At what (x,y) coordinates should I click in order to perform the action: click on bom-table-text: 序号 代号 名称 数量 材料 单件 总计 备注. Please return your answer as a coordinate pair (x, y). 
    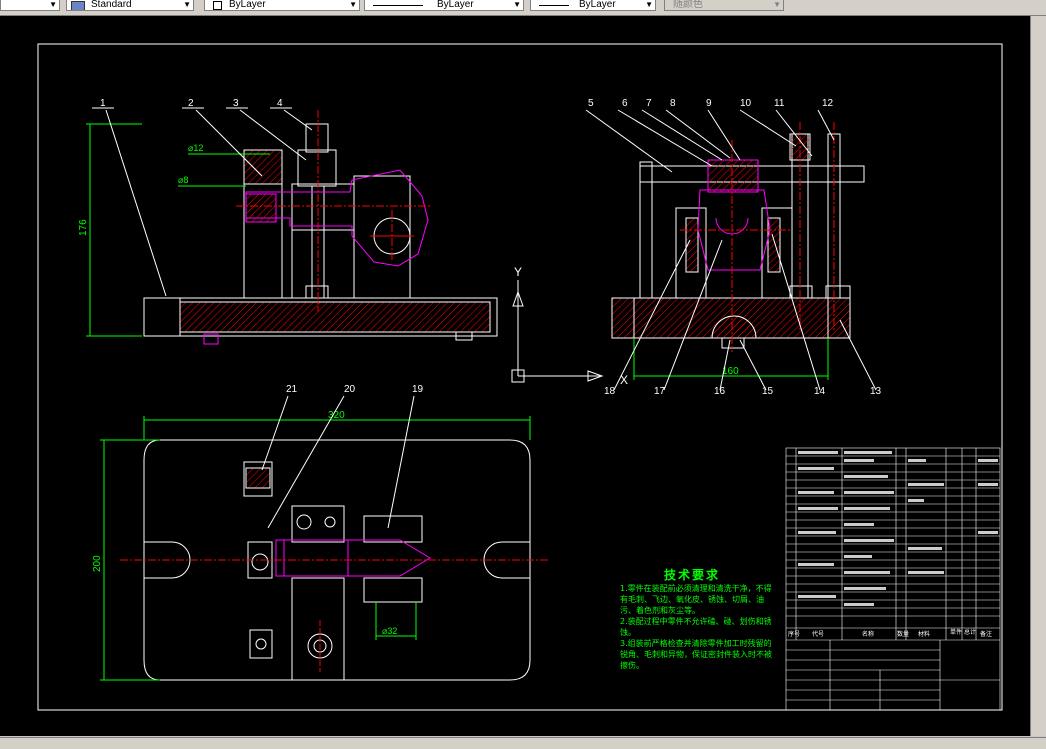
    Looking at the image, I should click on (893, 544).